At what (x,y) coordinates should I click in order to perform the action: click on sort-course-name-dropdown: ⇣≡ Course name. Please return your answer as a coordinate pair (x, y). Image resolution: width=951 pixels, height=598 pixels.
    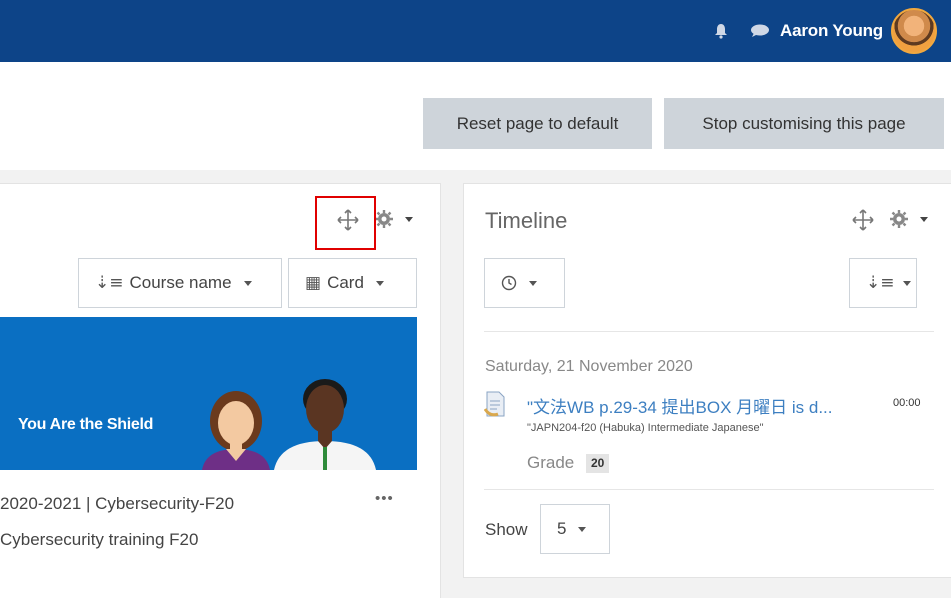
    Looking at the image, I should click on (180, 283).